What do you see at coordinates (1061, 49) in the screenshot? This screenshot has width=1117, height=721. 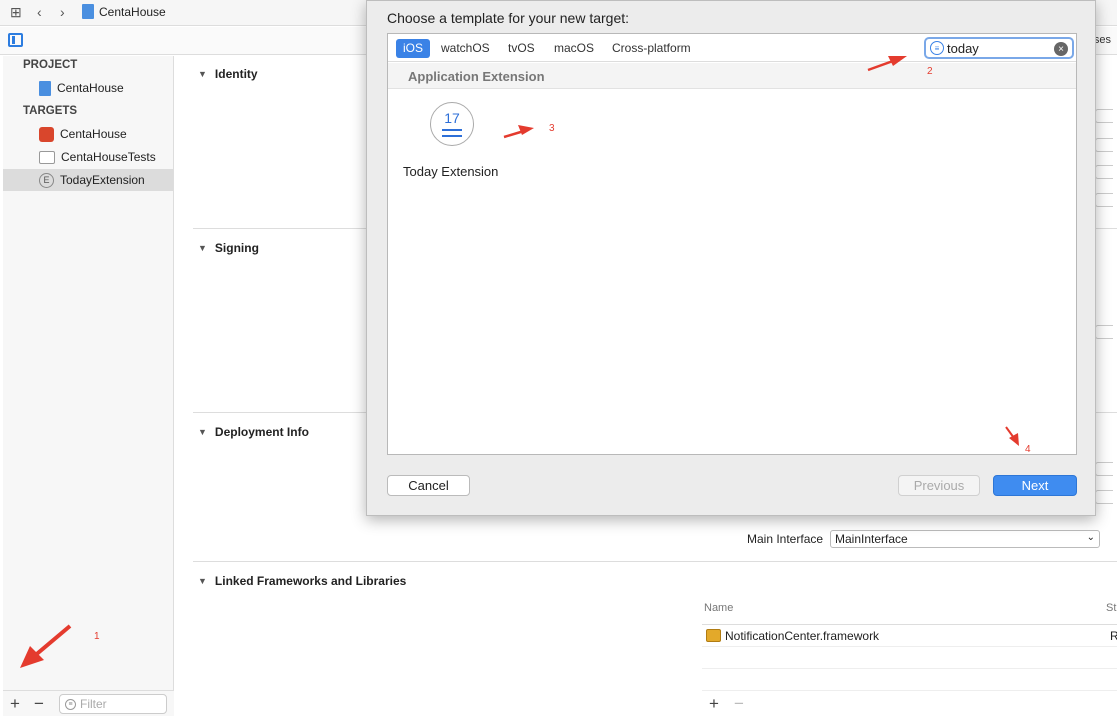 I see `clear-search-icon: ×` at bounding box center [1061, 49].